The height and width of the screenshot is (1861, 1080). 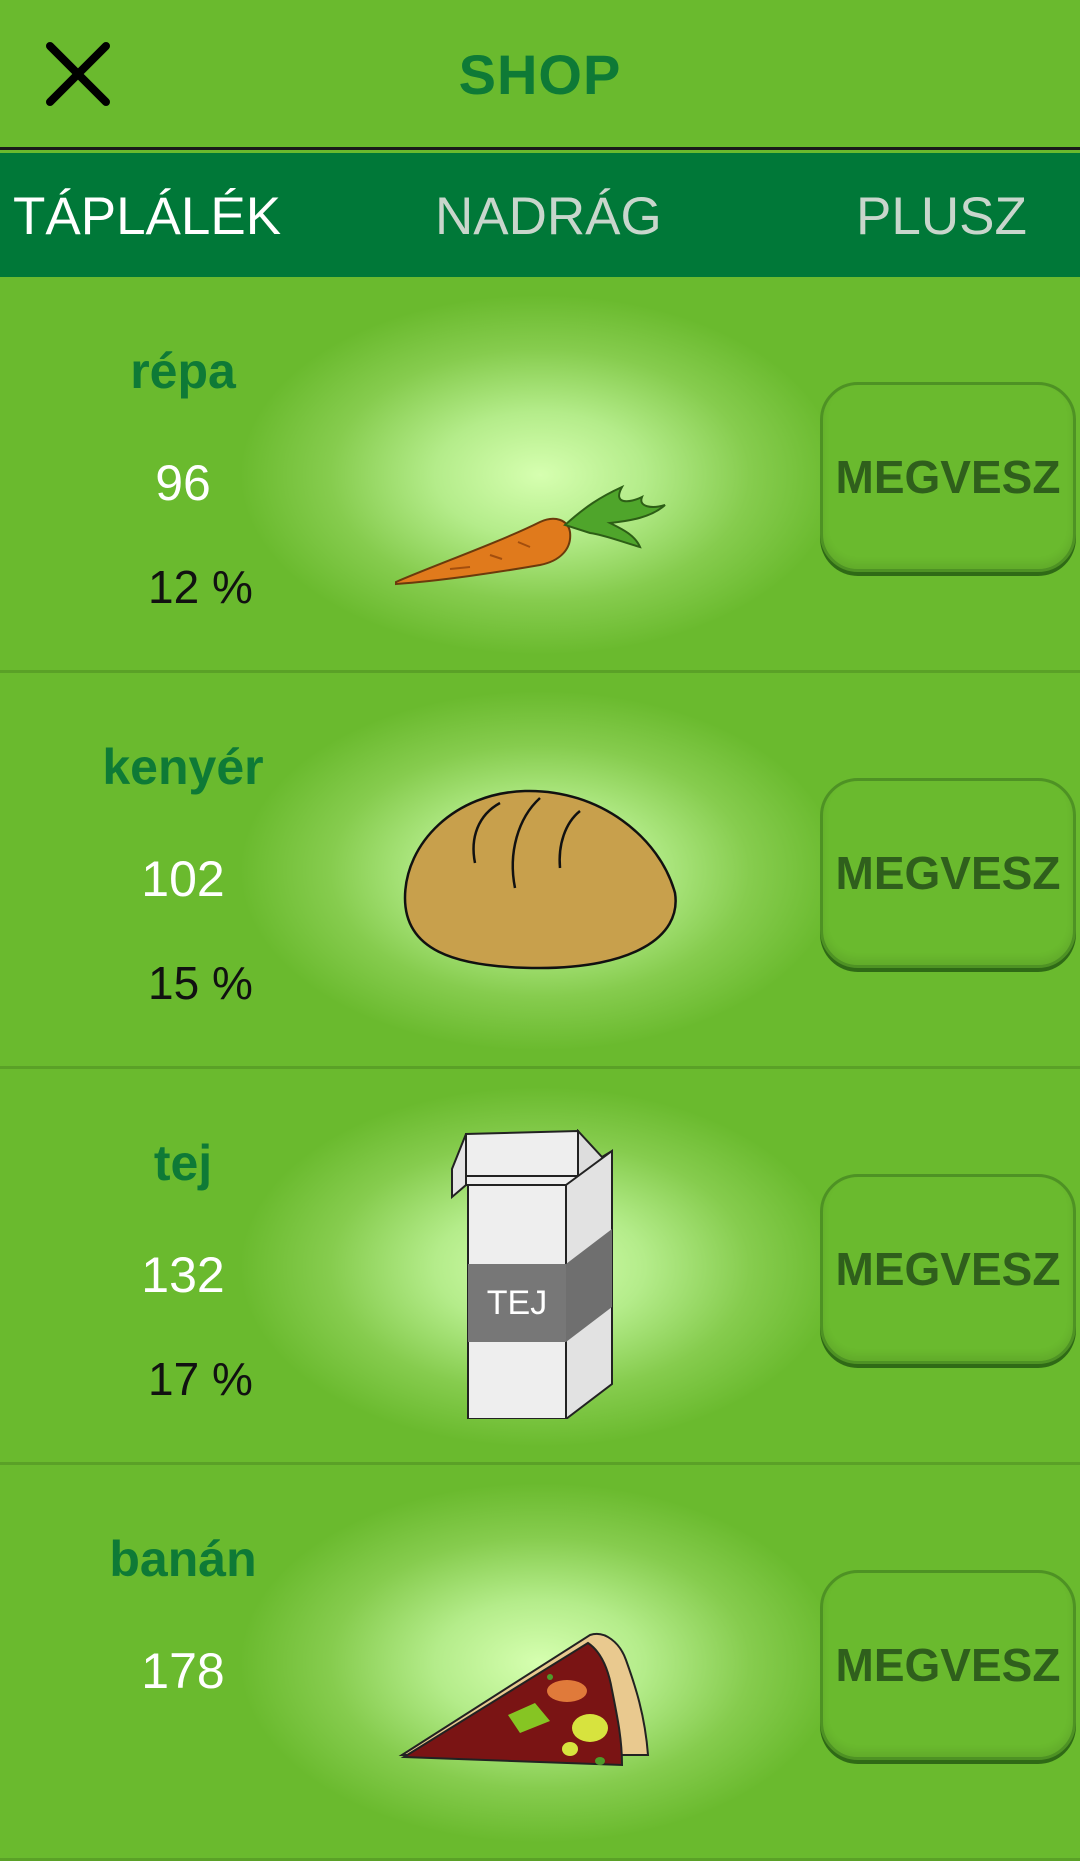 I want to click on milk-carton-label: TEJ, so click(x=517, y=1303).